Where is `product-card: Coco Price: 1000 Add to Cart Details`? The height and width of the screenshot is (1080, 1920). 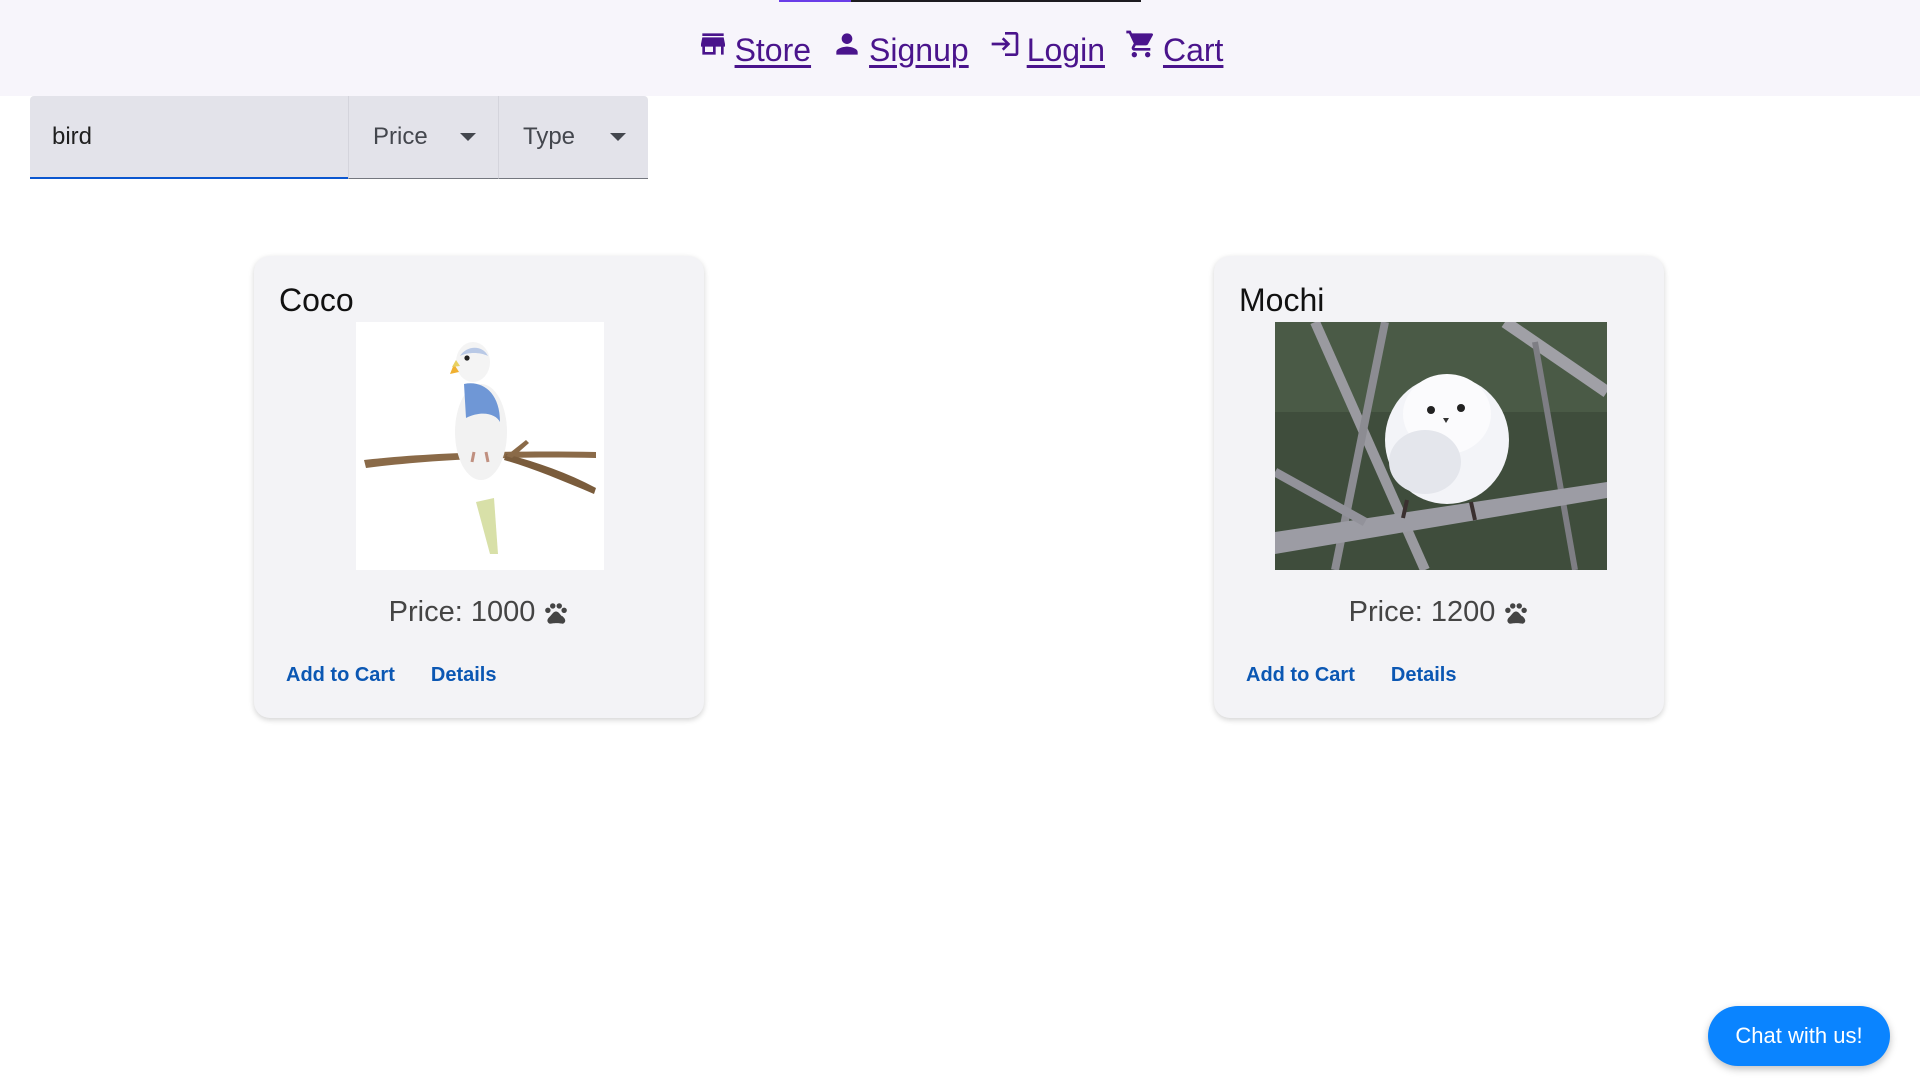 product-card: Coco Price: 1000 Add to Cart Details is located at coordinates (479, 487).